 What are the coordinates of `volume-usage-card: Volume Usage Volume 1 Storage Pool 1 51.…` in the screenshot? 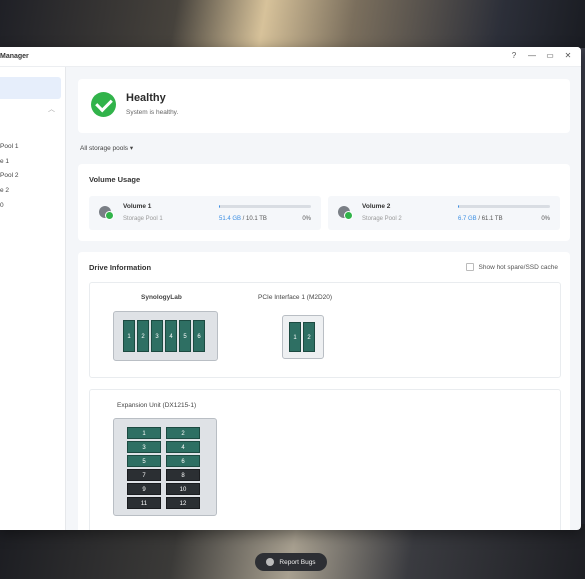 It's located at (324, 202).